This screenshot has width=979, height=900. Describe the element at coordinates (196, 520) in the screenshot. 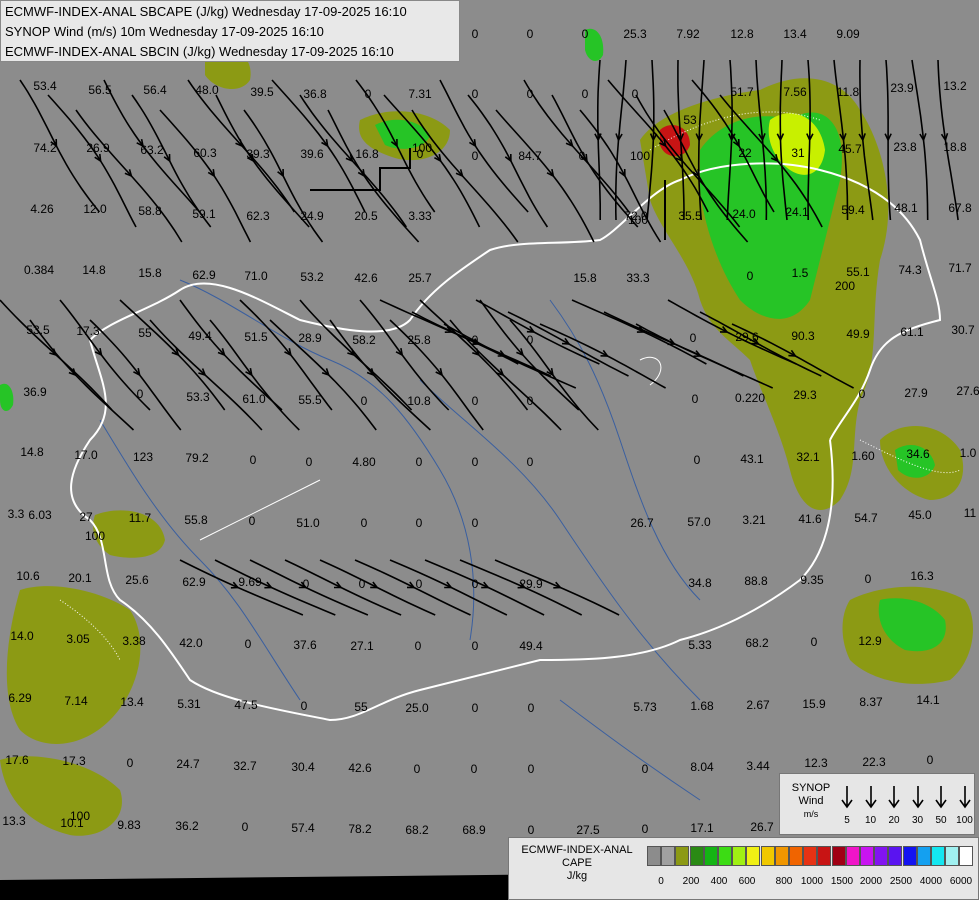

I see `map-value-label: 55.8` at that location.